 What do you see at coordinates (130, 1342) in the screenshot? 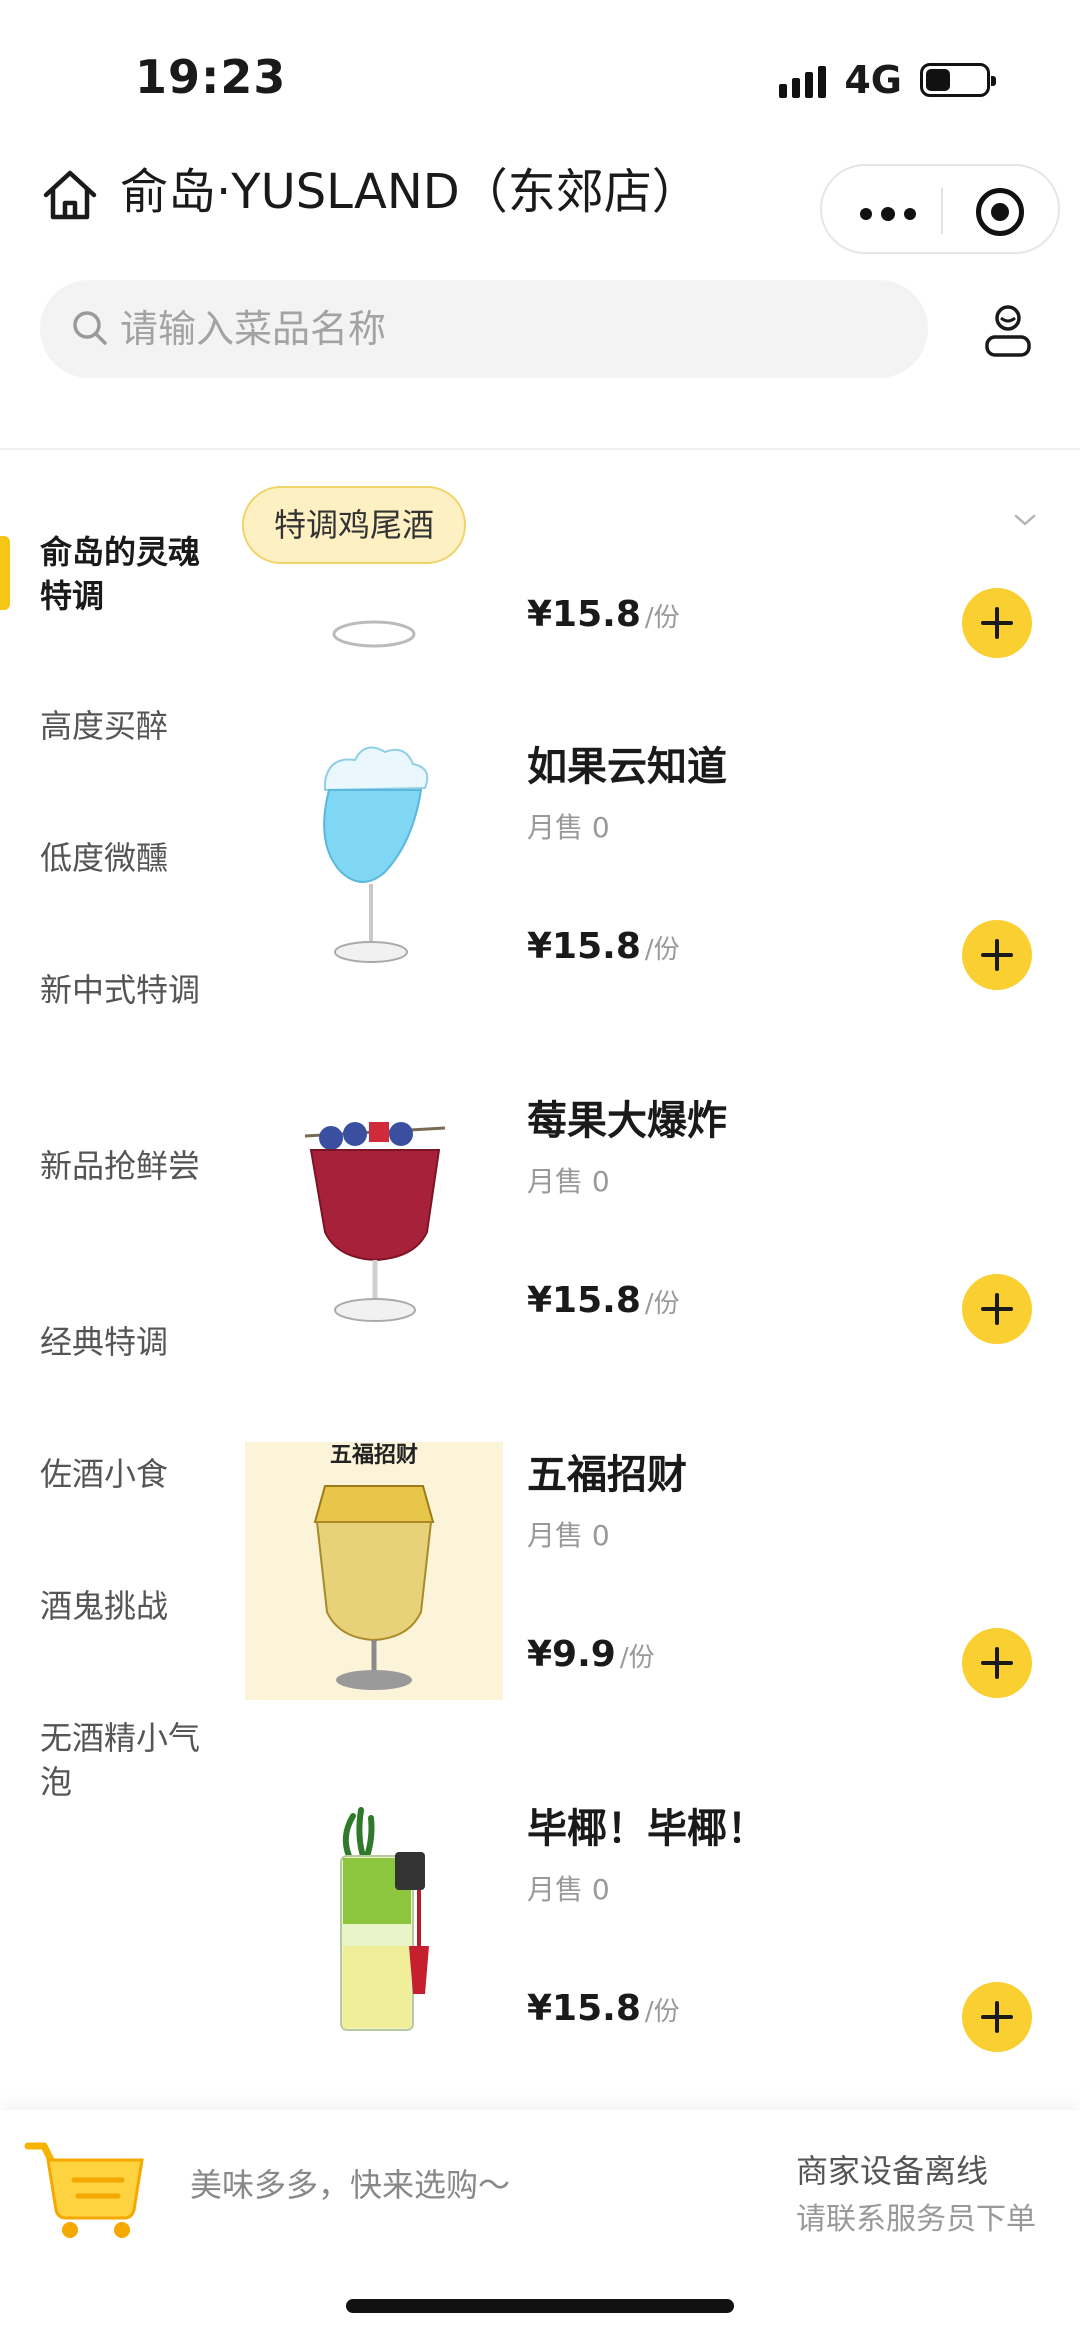
I see `sidebar-item-classic: 经典特调` at bounding box center [130, 1342].